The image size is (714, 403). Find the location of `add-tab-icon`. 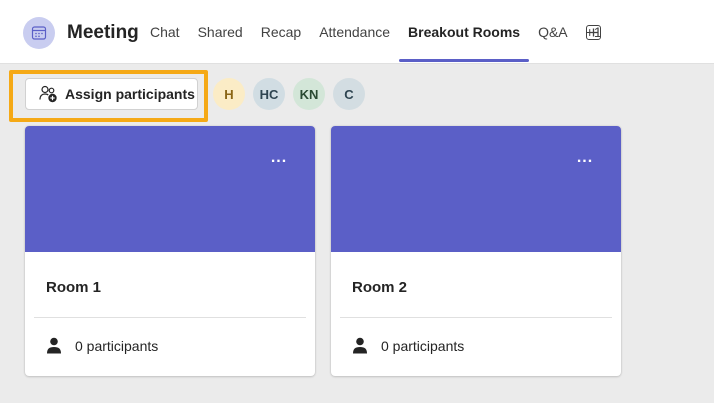

add-tab-icon is located at coordinates (593, 32).